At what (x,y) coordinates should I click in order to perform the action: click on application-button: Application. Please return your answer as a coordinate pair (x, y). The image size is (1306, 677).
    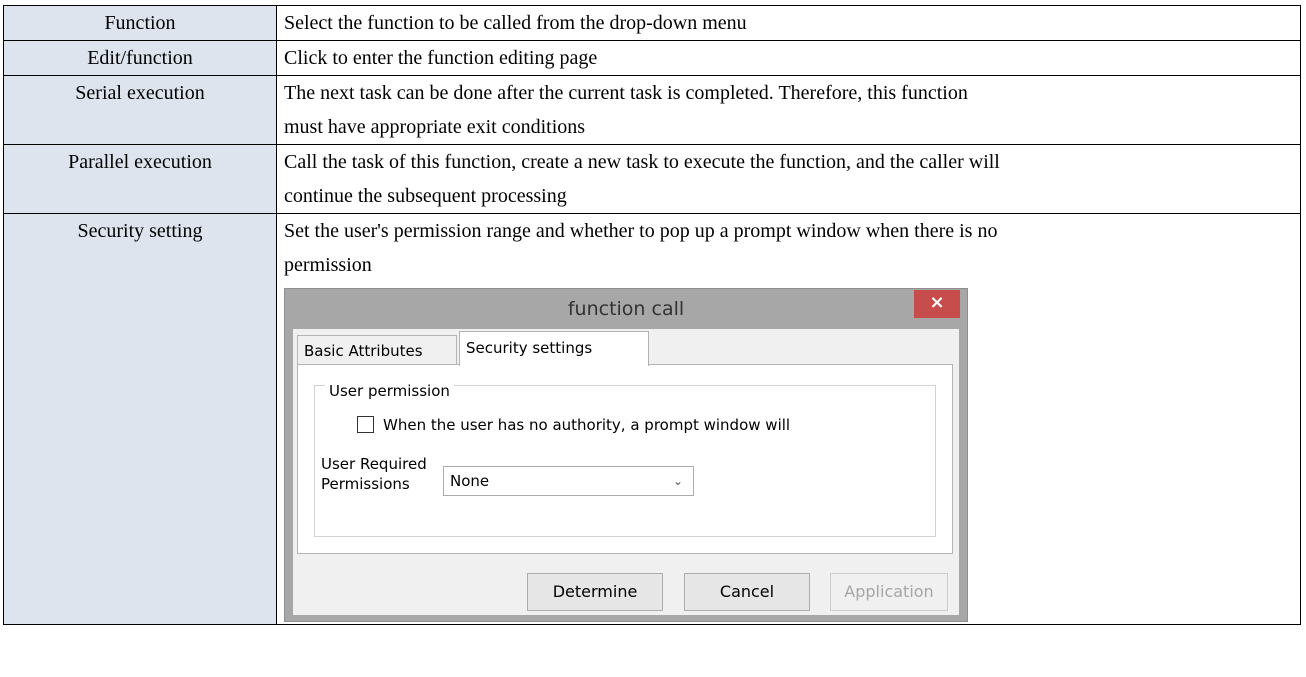
    Looking at the image, I should click on (889, 592).